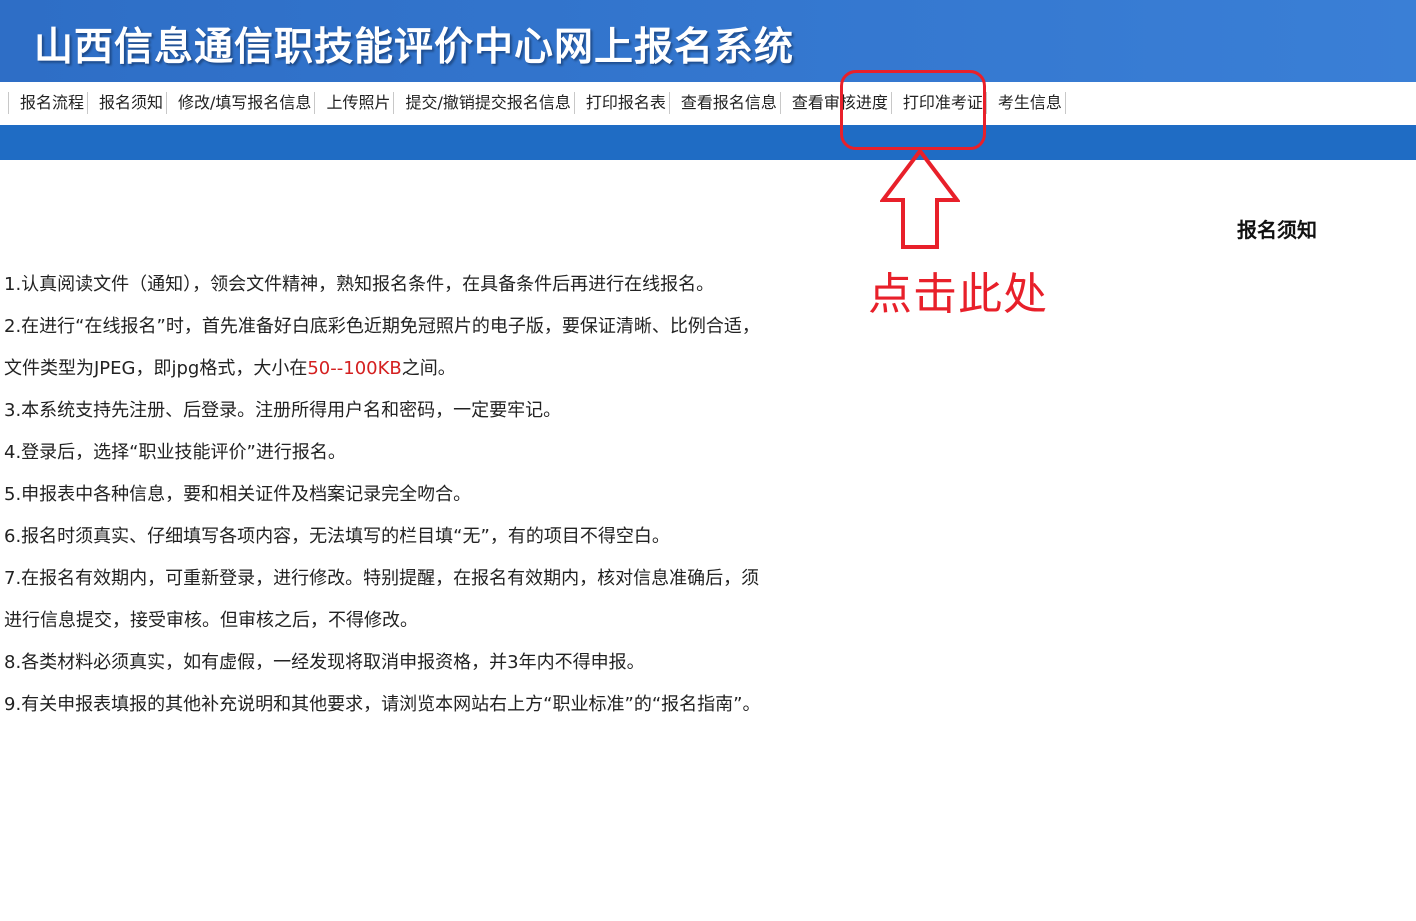  I want to click on notice-heading: 报名须知, so click(1277, 230).